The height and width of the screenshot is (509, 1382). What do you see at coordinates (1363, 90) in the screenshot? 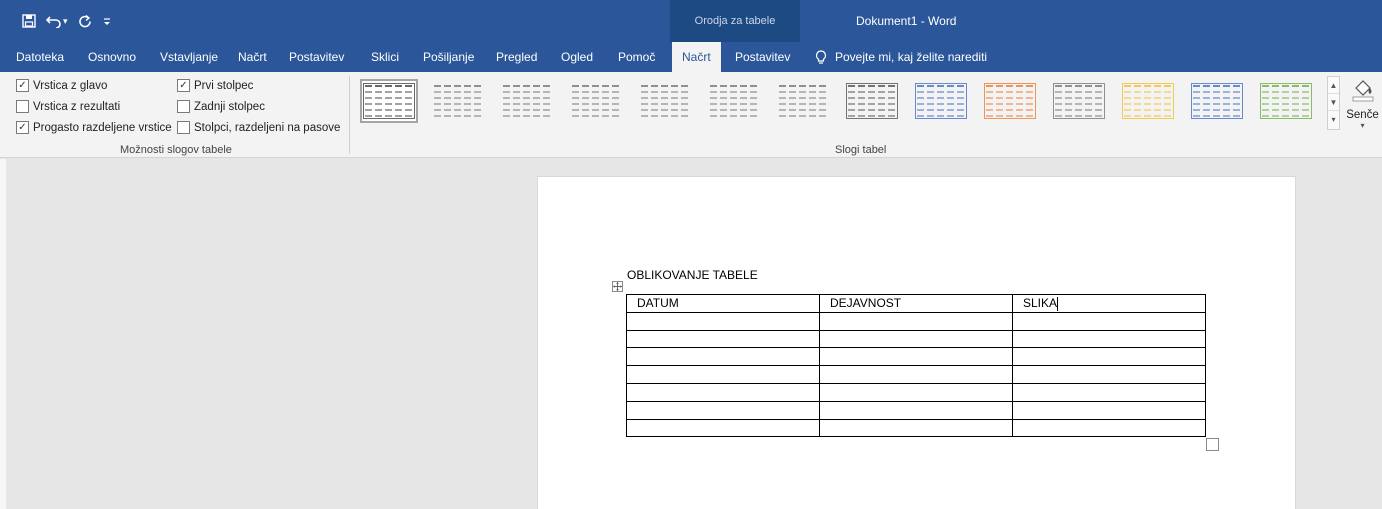
I see `paint-bucket-icon` at bounding box center [1363, 90].